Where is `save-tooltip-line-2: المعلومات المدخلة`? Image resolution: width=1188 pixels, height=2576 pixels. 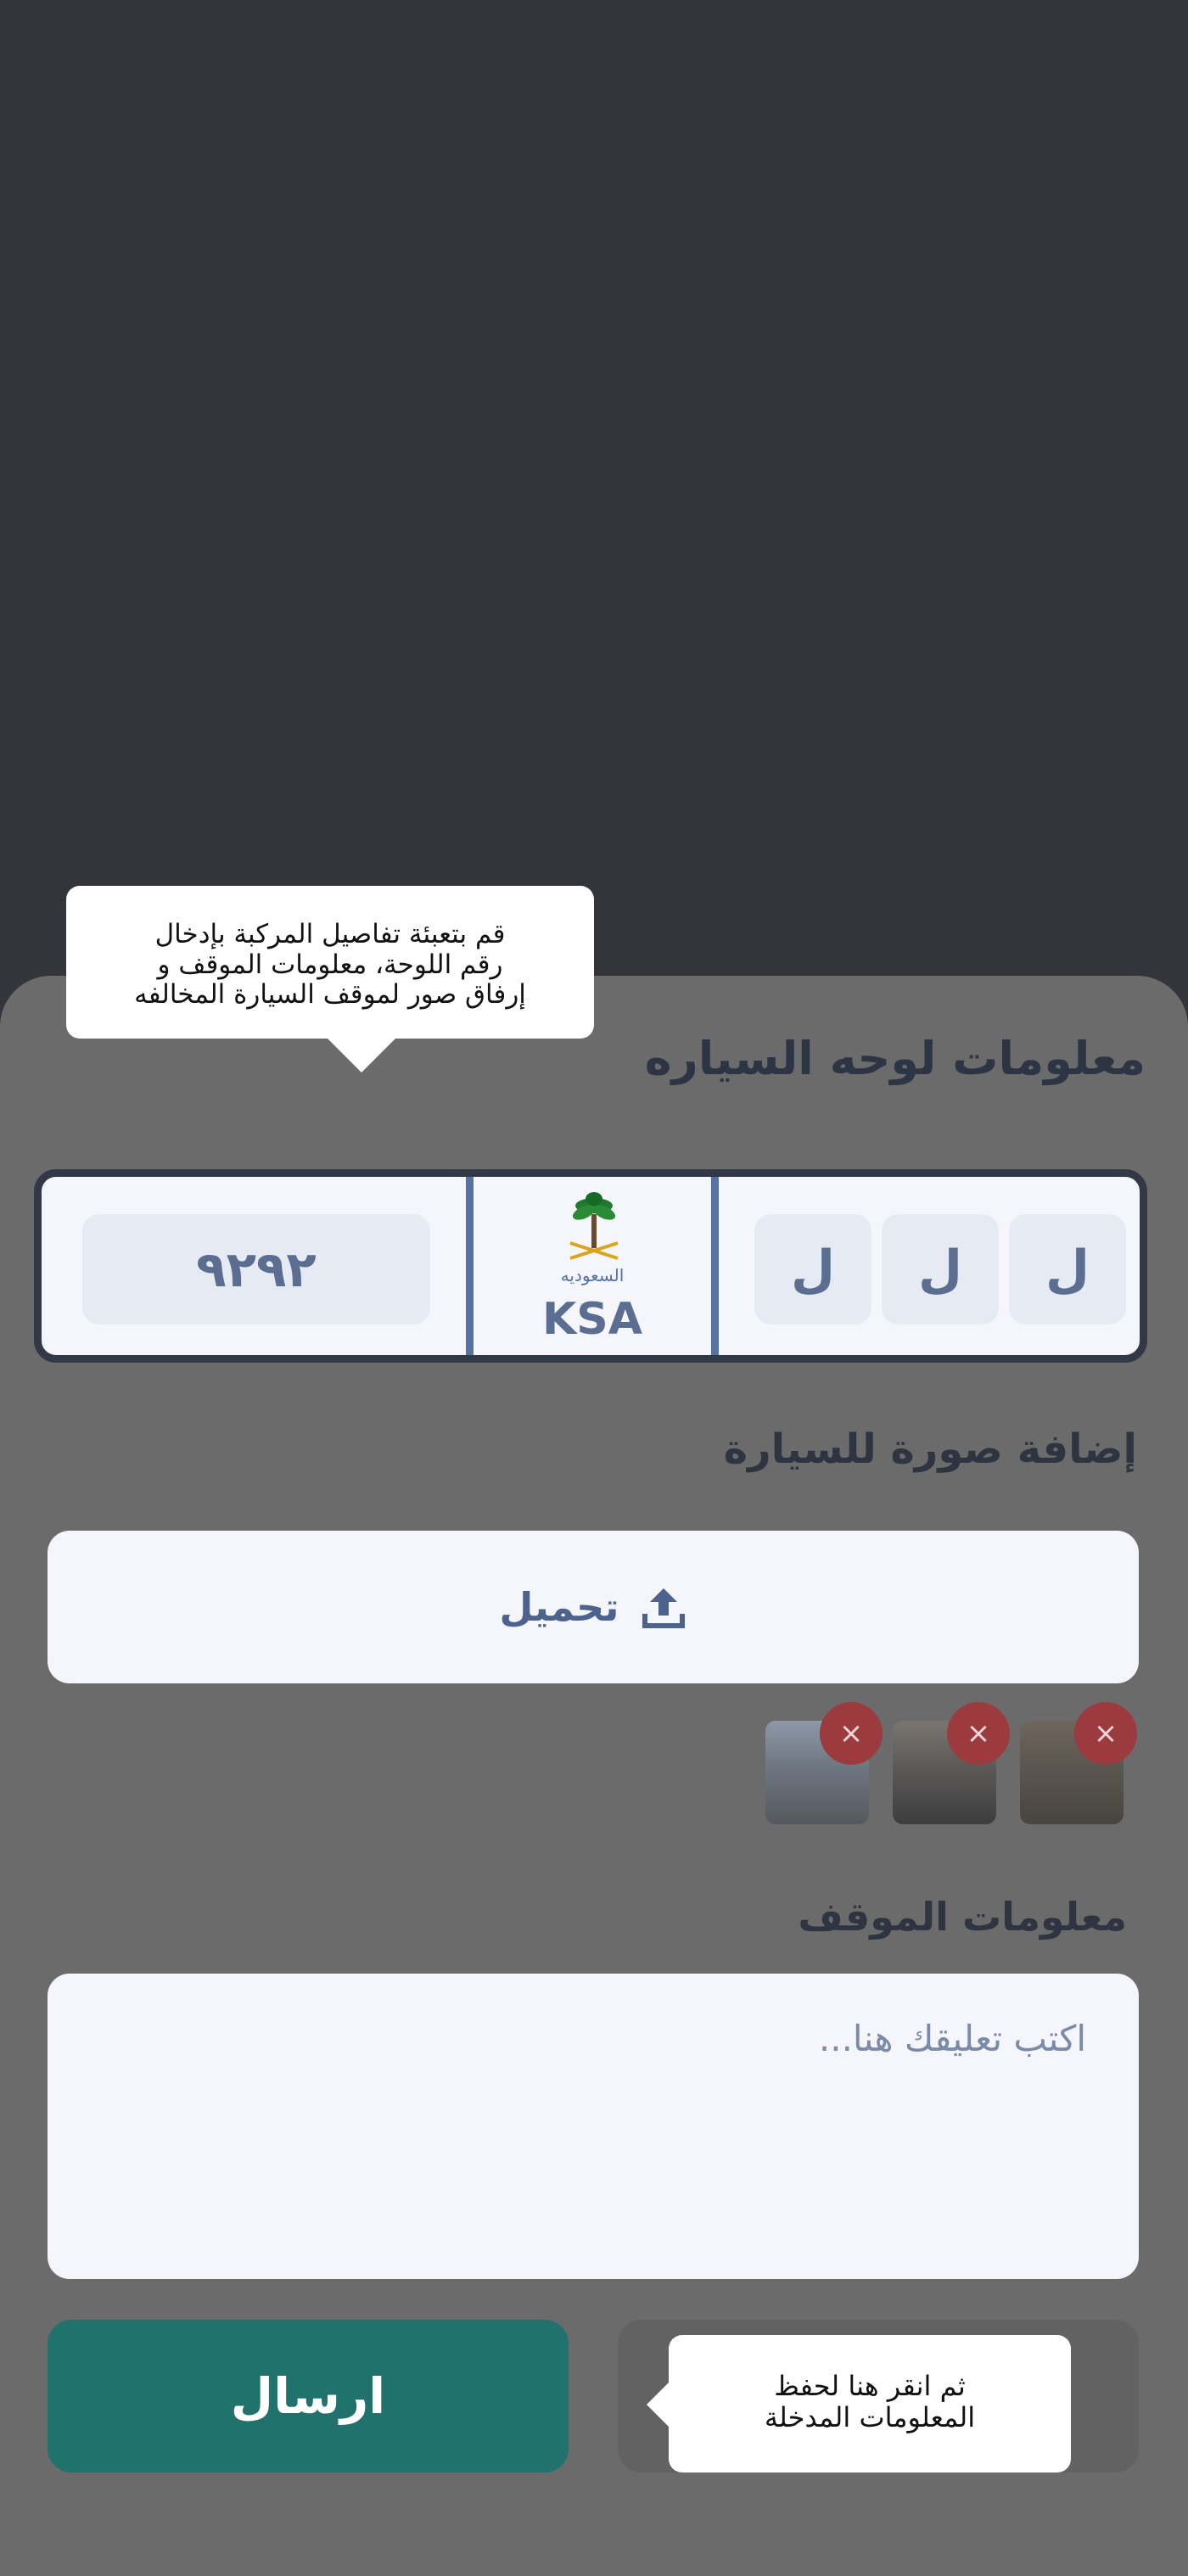
save-tooltip-line-2: المعلومات المدخلة is located at coordinates (870, 2417).